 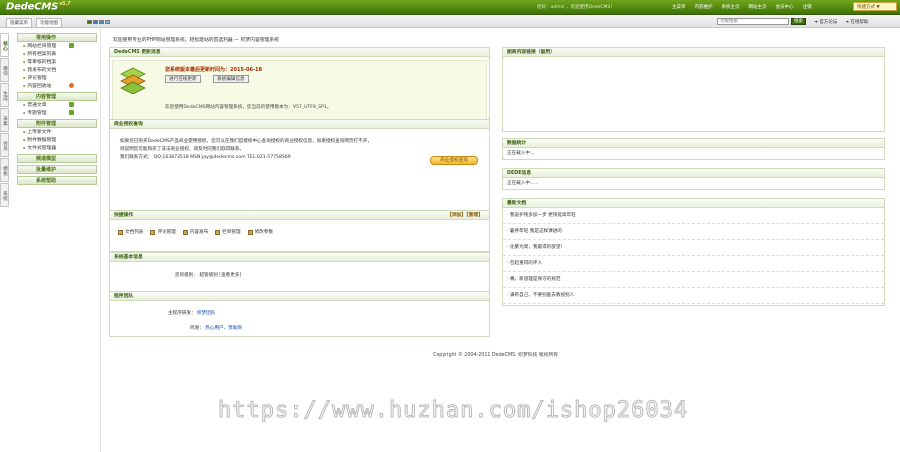 What do you see at coordinates (731, 7) in the screenshot?
I see `top-nav-item: 系统主页` at bounding box center [731, 7].